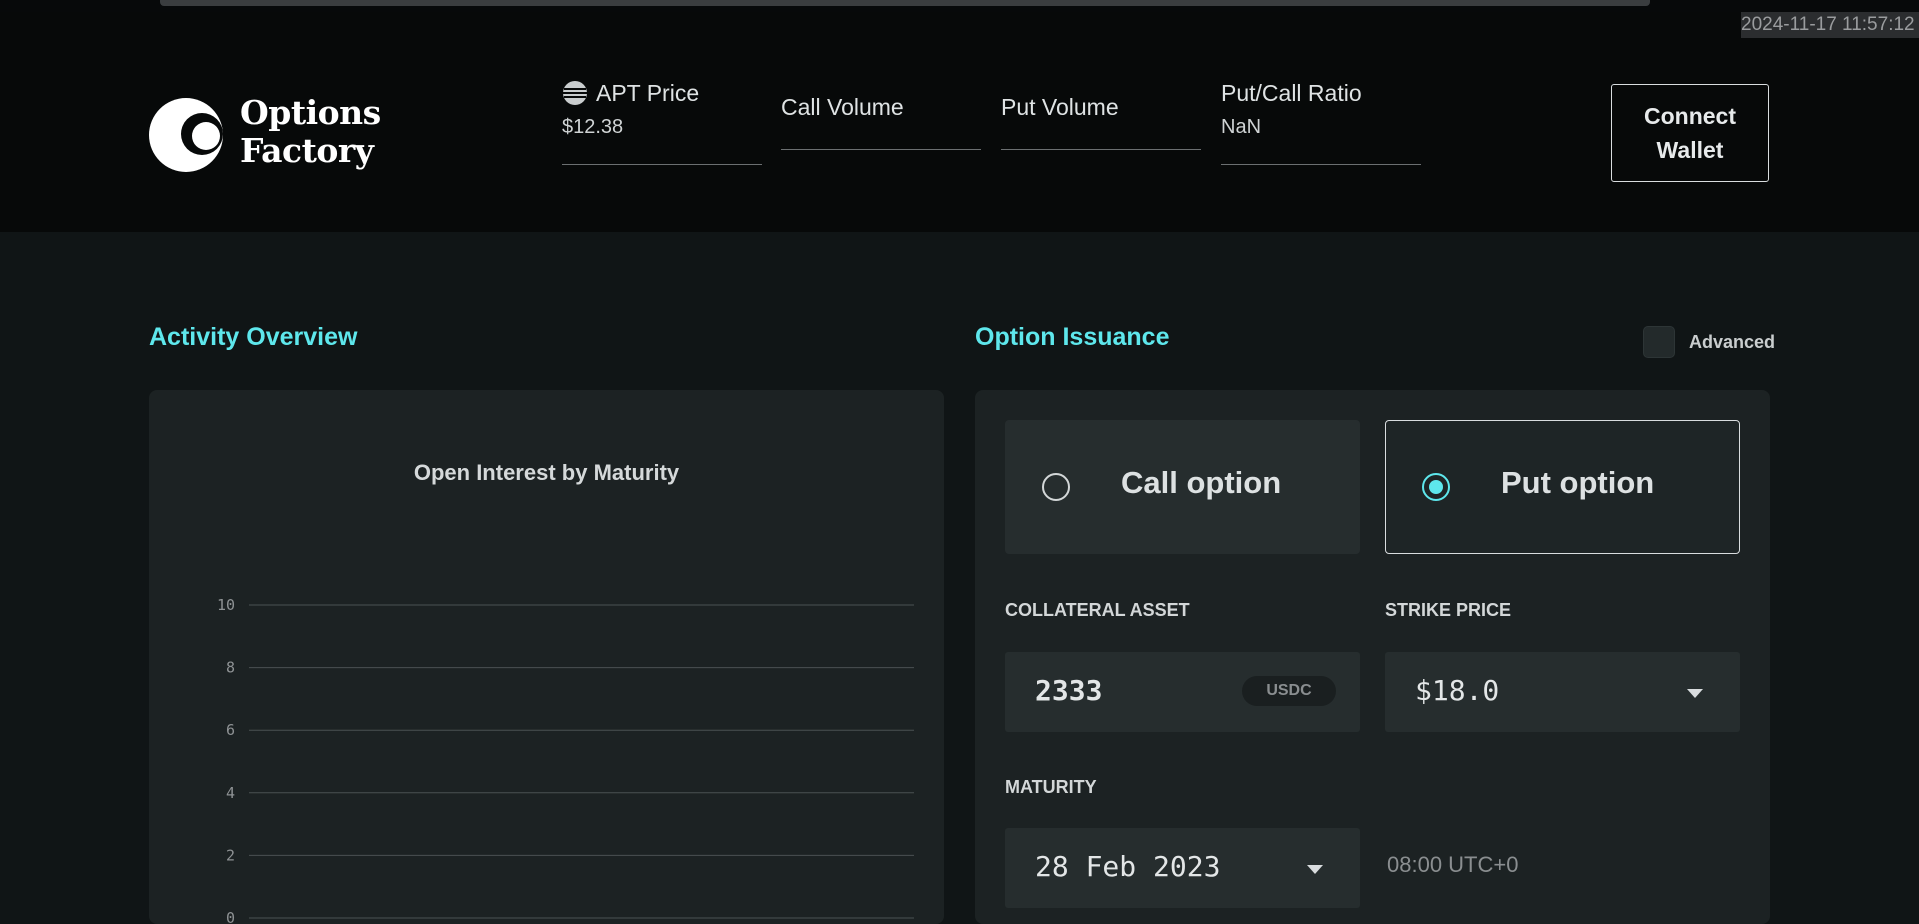 The width and height of the screenshot is (1919, 924). What do you see at coordinates (1562, 692) in the screenshot?
I see `strike-price-select: $18.0` at bounding box center [1562, 692].